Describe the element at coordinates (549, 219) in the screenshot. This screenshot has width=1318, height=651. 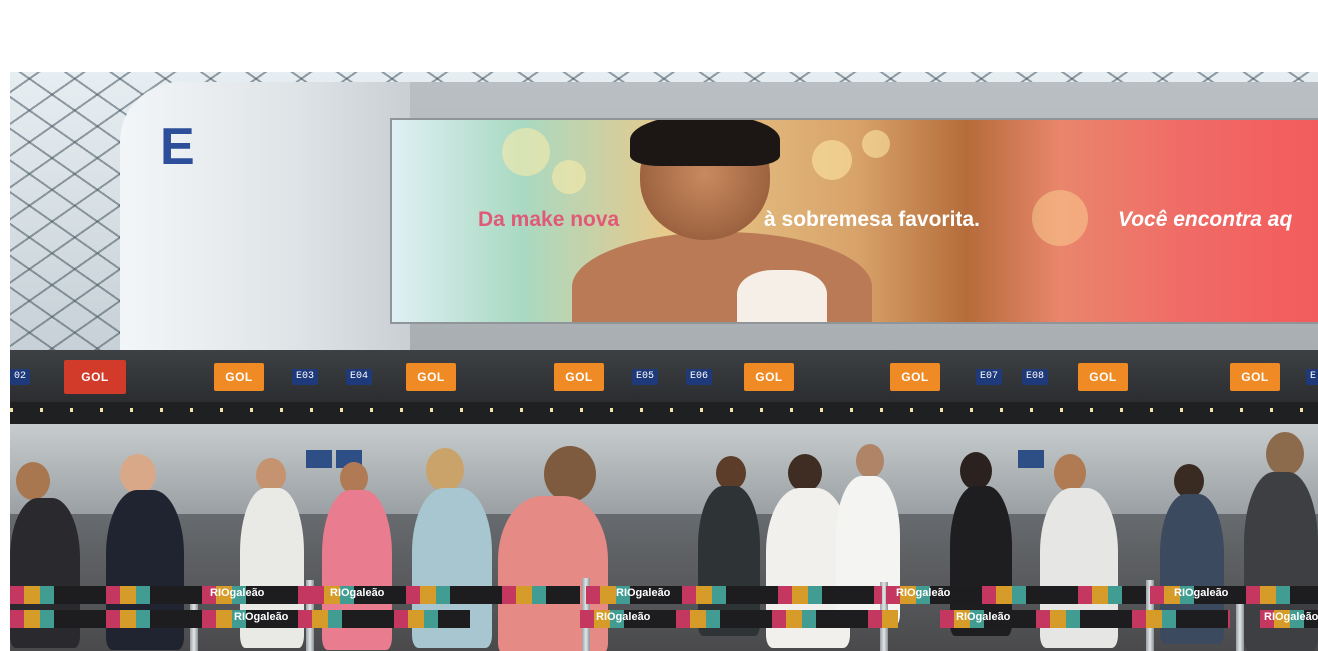
I see `ad-headline-1: Da make nova` at that location.